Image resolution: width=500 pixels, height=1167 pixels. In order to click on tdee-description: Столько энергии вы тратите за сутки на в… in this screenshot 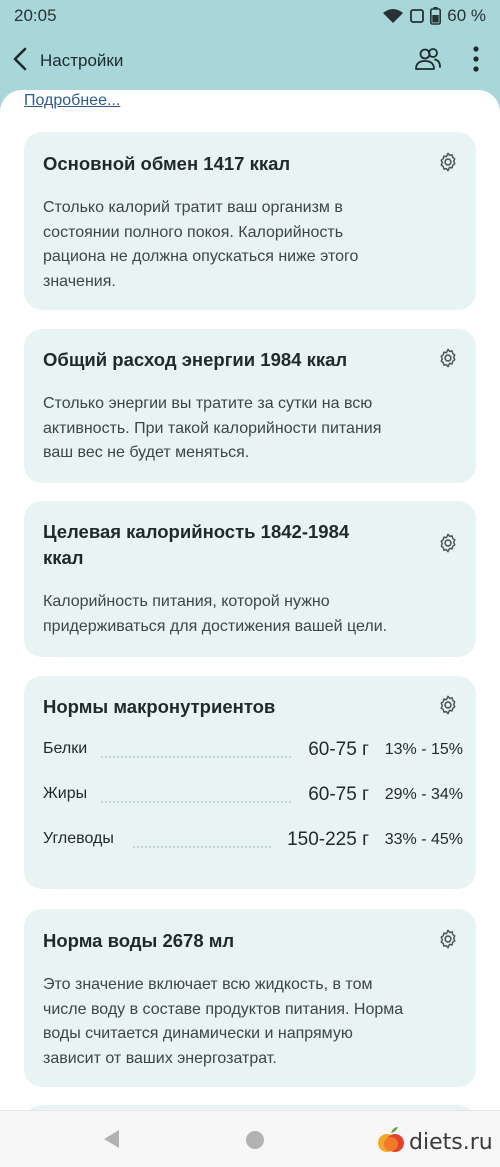, I will do `click(212, 428)`.